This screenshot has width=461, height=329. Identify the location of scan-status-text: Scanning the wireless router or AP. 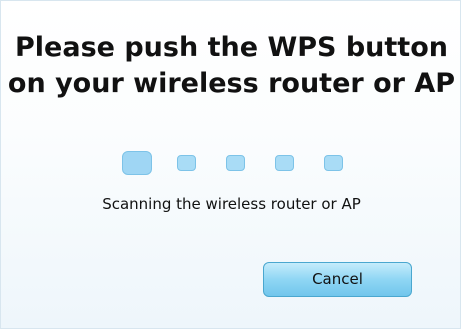
(231, 204).